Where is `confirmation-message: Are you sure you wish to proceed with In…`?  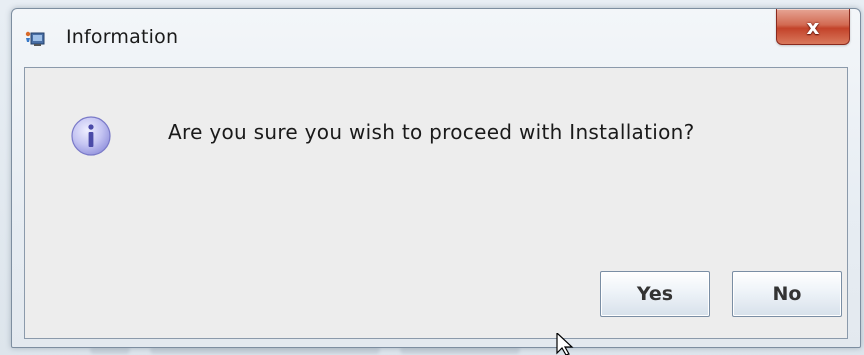
confirmation-message: Are you sure you wish to proceed with In… is located at coordinates (431, 132).